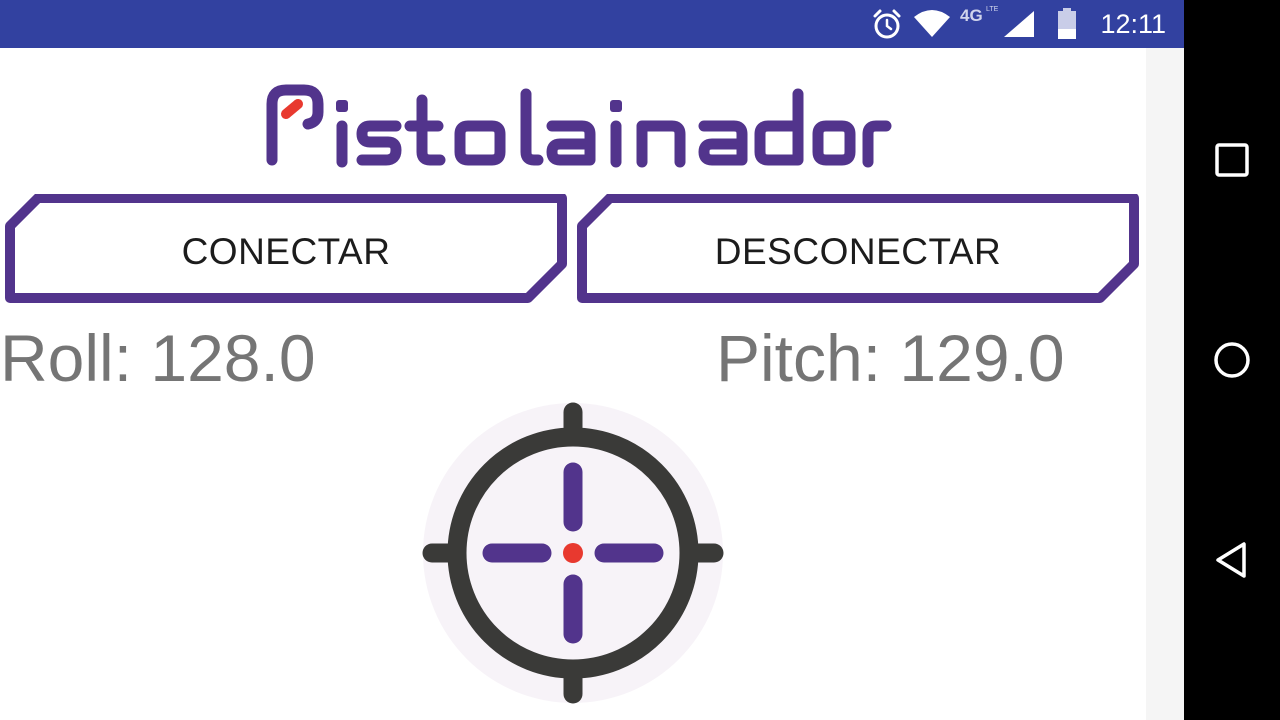  I want to click on app-logo, so click(574, 122).